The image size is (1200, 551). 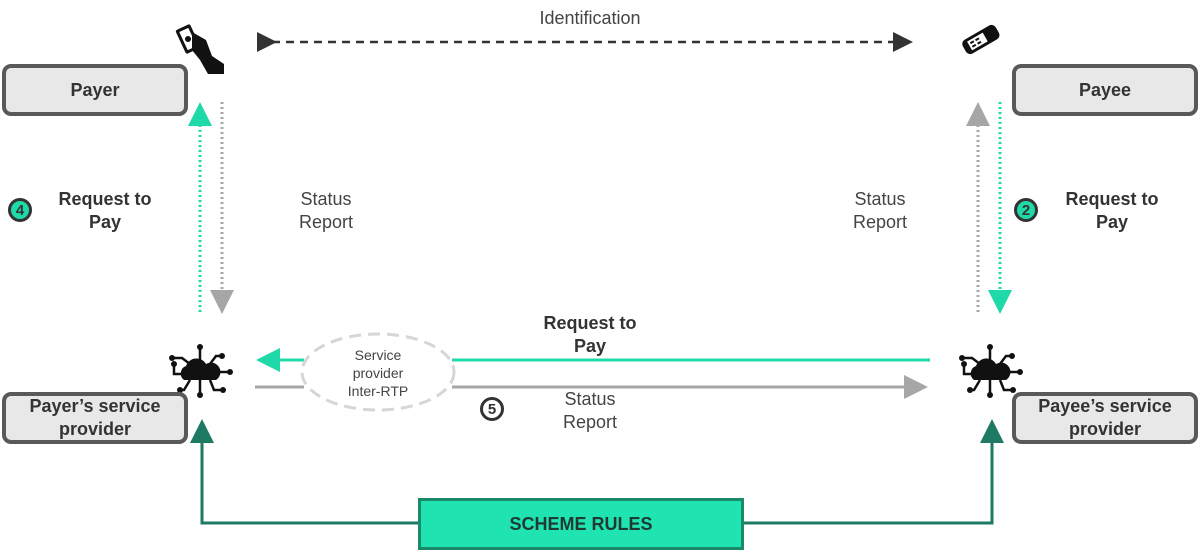 What do you see at coordinates (581, 524) in the screenshot?
I see `scheme-rules-box: SCHEME RULES` at bounding box center [581, 524].